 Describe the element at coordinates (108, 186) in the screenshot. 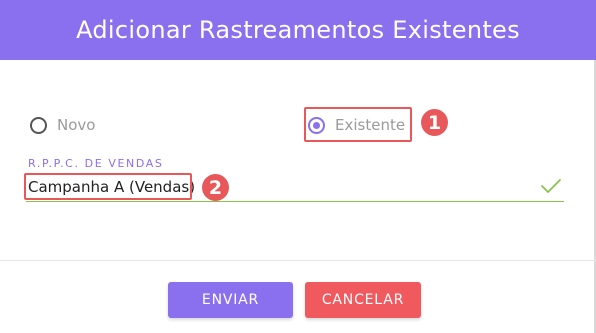

I see `highlight-campanha` at that location.